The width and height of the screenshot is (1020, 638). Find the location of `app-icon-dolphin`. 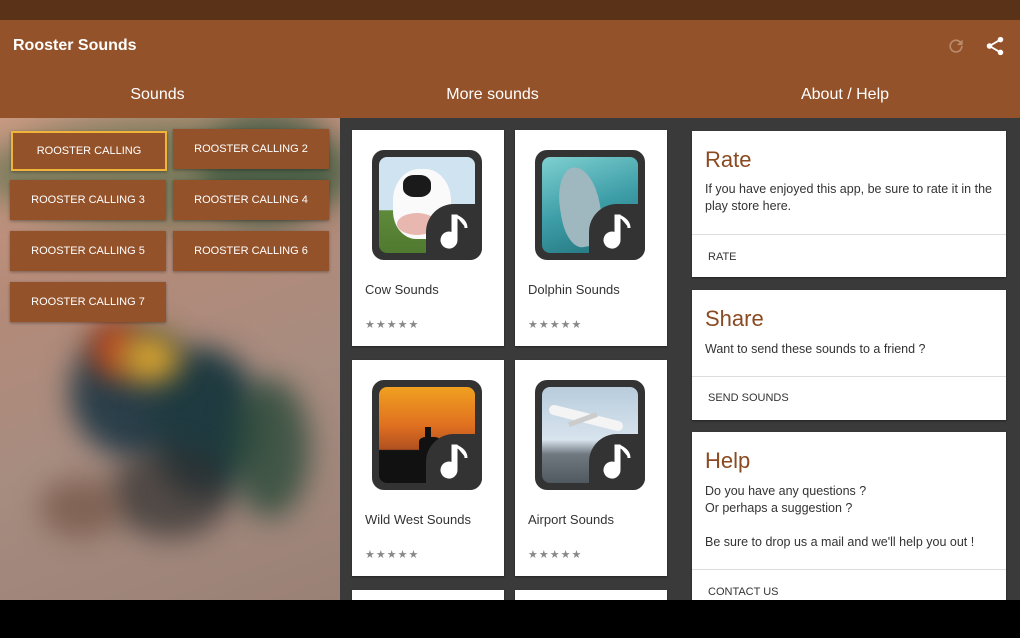

app-icon-dolphin is located at coordinates (590, 205).